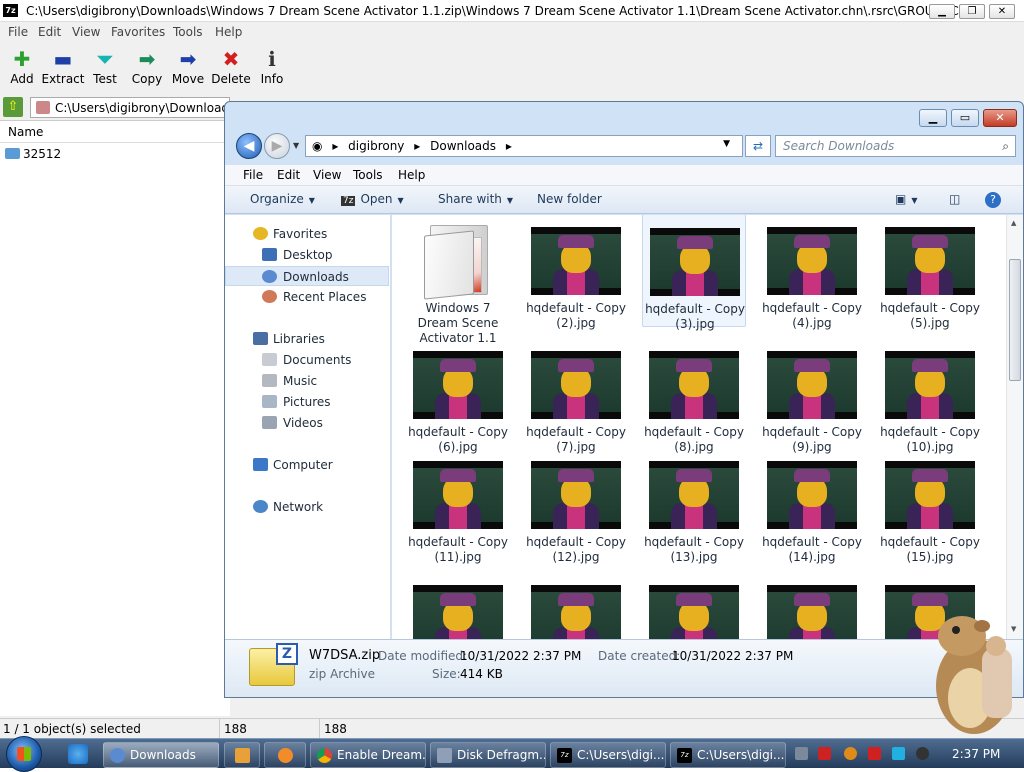 This screenshot has height=772, width=1024. What do you see at coordinates (269, 380) in the screenshot?
I see `music-icon` at bounding box center [269, 380].